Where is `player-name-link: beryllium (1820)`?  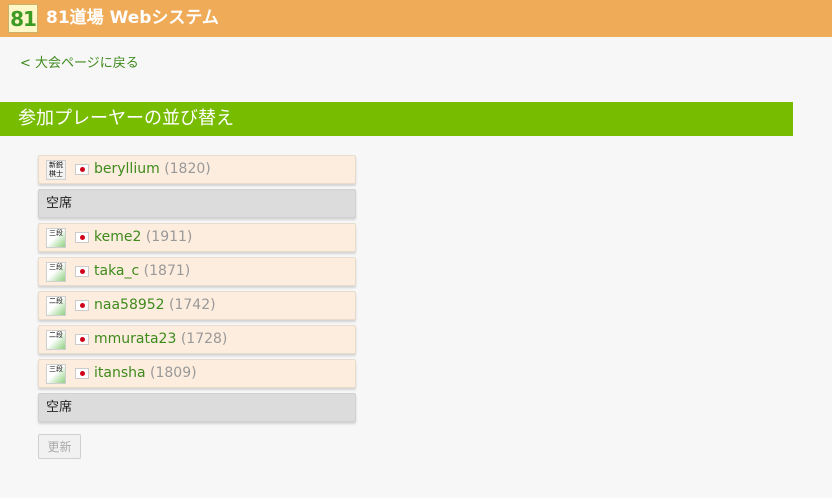 player-name-link: beryllium (1820) is located at coordinates (152, 169).